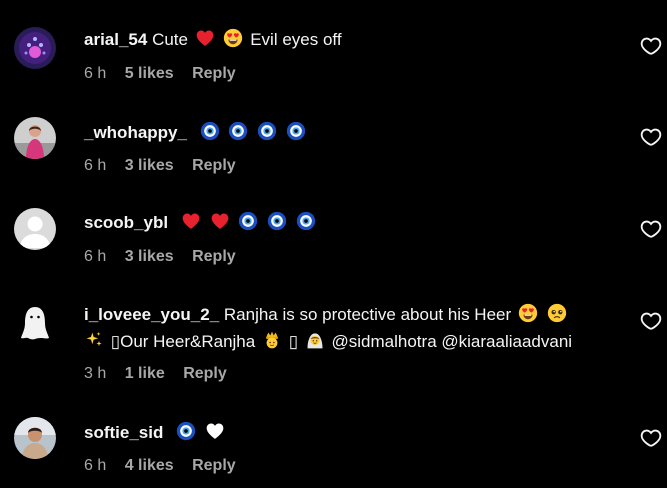 The image size is (667, 488). Describe the element at coordinates (145, 373) in the screenshot. I see `comment-likes-count: 1 like` at that location.